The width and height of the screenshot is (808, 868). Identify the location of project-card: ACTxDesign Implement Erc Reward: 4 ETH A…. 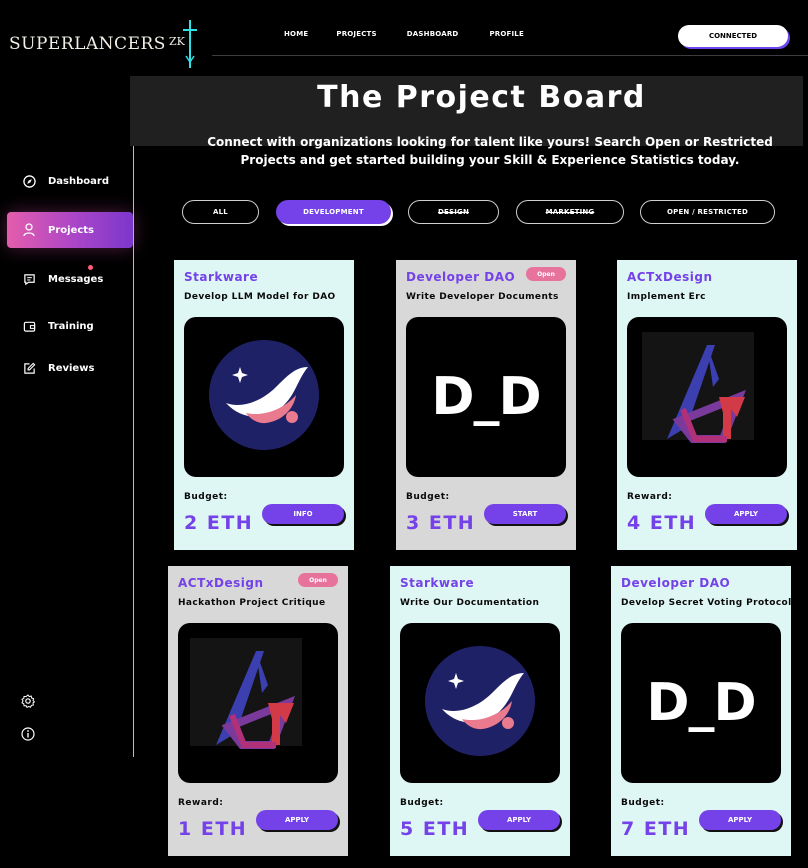
(707, 405).